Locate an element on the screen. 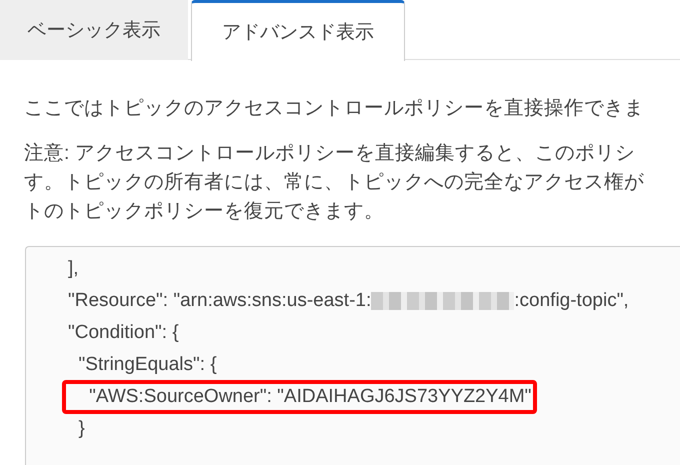 The height and width of the screenshot is (465, 680). code-line: "Resource": "arn:aws:sns:us-east-1: :config-topic", is located at coordinates (349, 301).